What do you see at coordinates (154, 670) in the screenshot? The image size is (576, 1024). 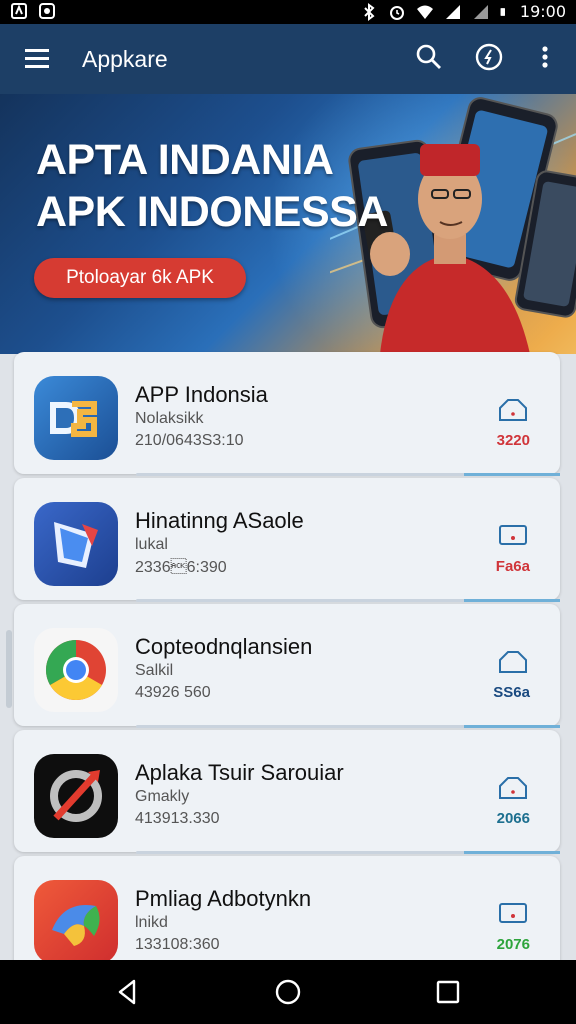 I see `app-subtitle: Salkil` at bounding box center [154, 670].